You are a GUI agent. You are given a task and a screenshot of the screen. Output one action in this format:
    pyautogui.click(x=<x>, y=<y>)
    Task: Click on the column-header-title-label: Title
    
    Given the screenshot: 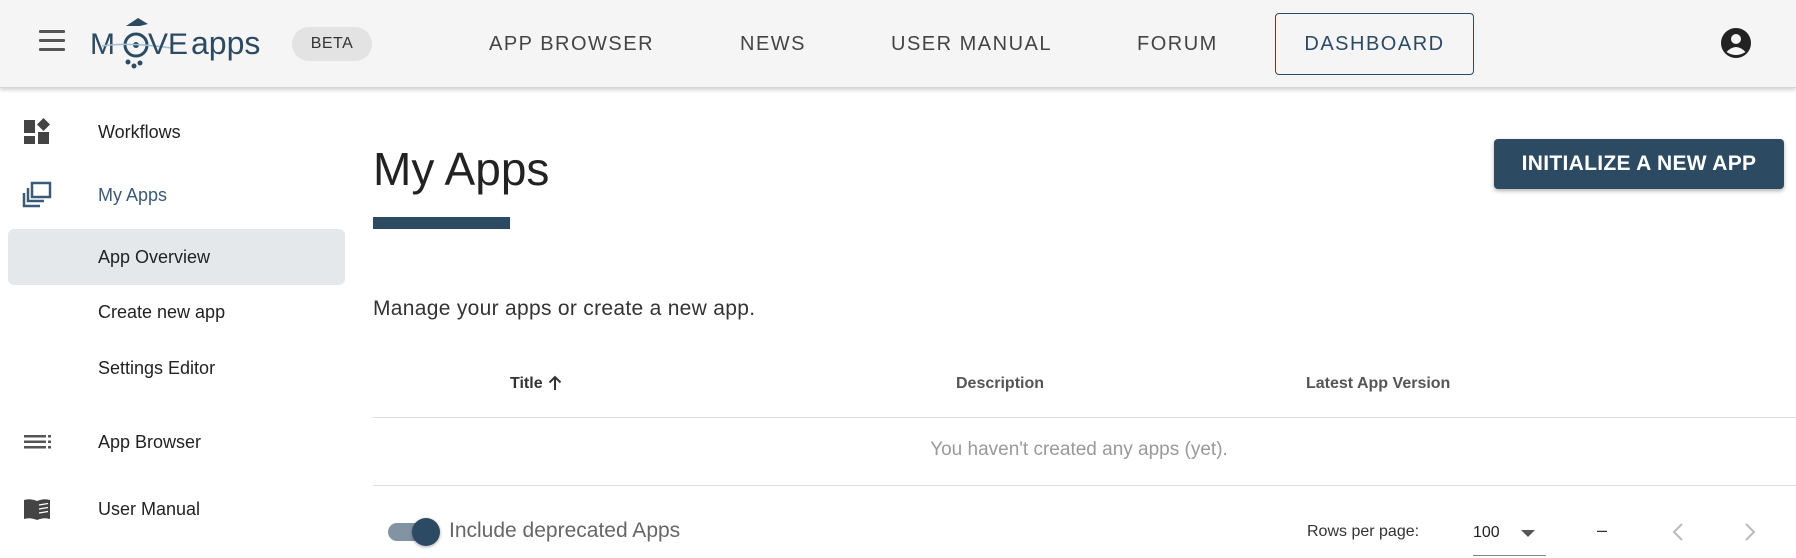 What is the action you would take?
    pyautogui.click(x=526, y=383)
    